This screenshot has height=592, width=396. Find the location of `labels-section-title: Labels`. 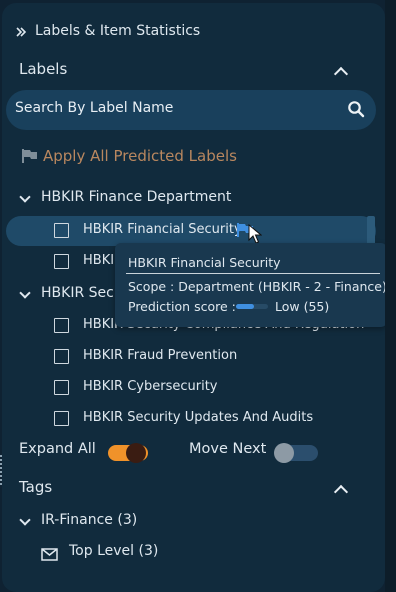

labels-section-title: Labels is located at coordinates (43, 69).